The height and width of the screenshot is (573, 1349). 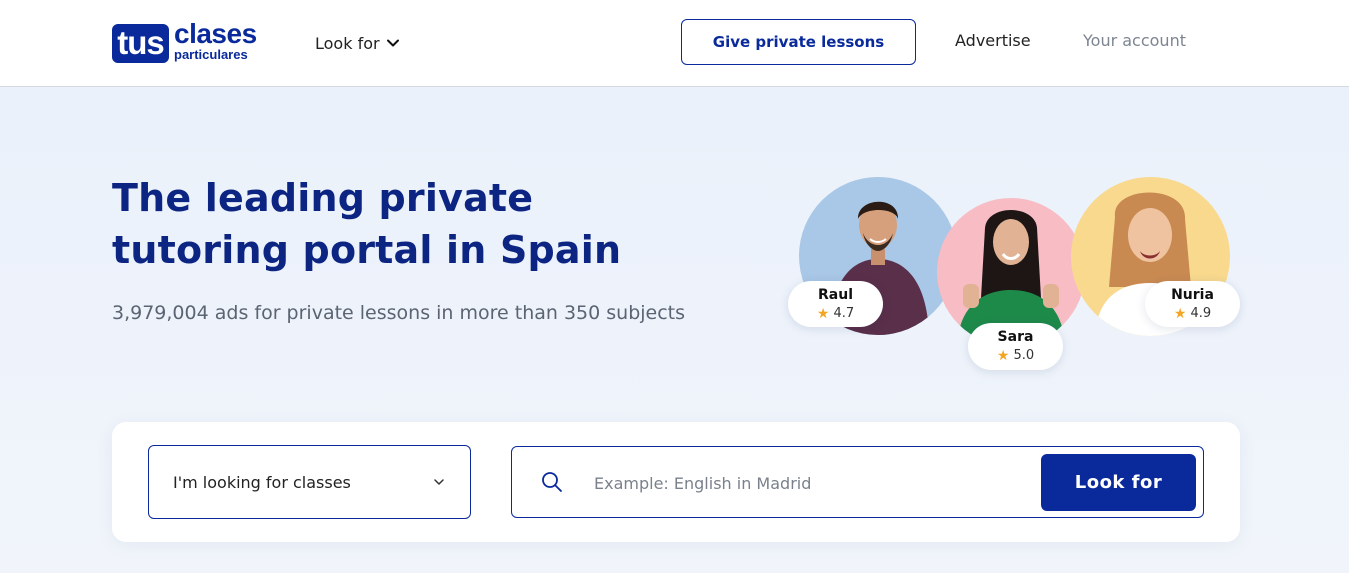 What do you see at coordinates (1015, 346) in the screenshot?
I see `tutor-card-sara: Sara ★ 5.0` at bounding box center [1015, 346].